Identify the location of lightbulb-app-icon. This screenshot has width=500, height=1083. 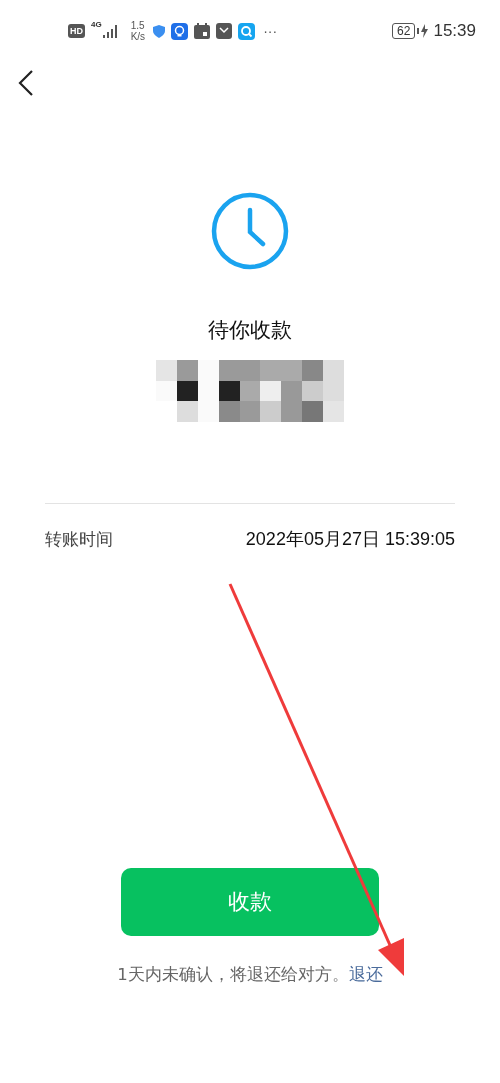
(180, 31).